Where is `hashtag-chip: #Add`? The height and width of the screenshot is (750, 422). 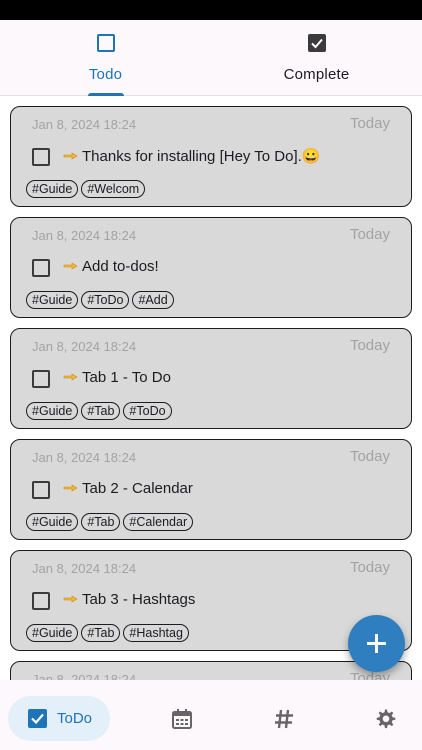
hashtag-chip: #Add is located at coordinates (153, 300).